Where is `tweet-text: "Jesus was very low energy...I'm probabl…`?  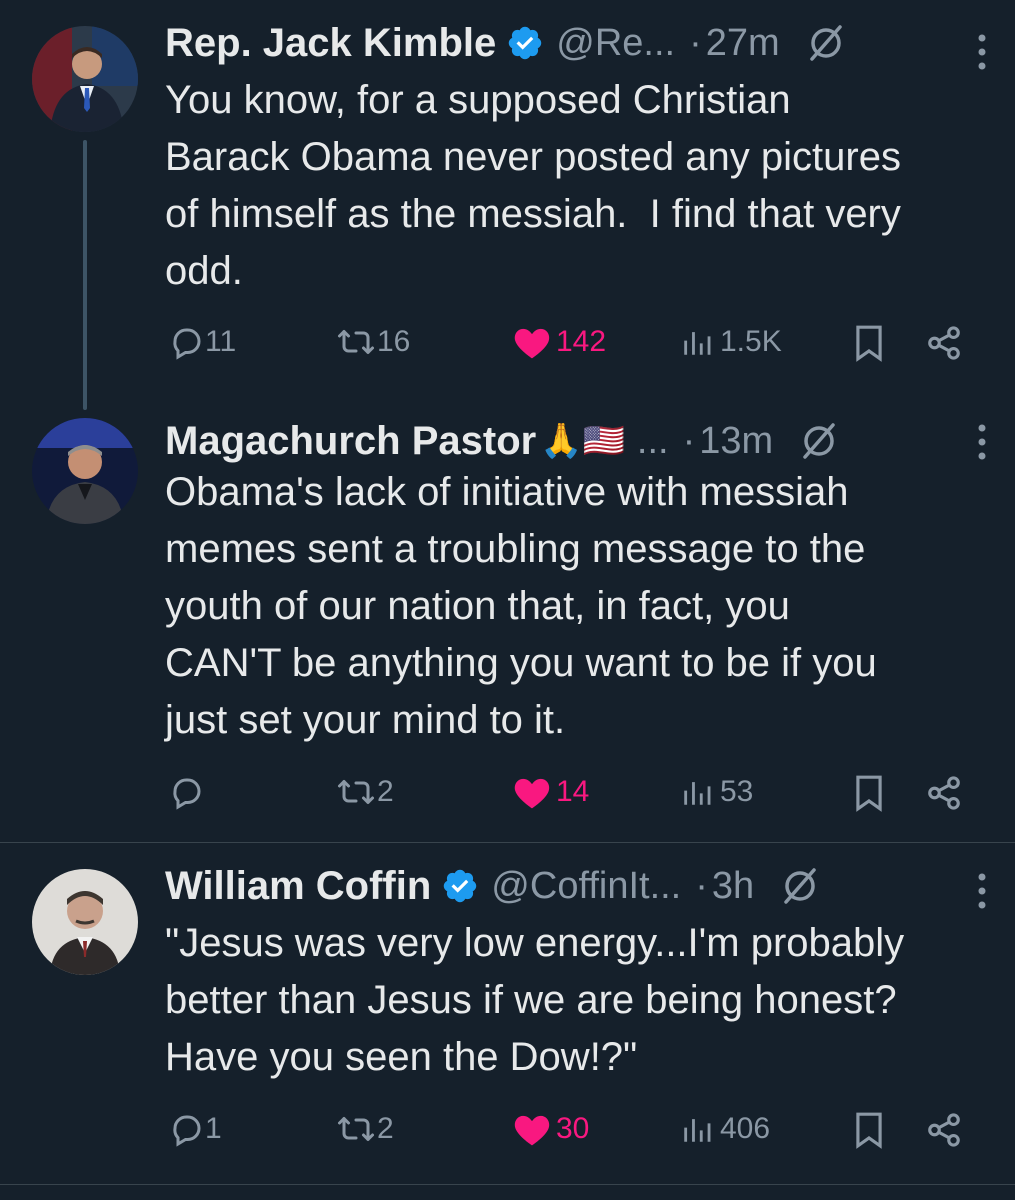 tweet-text: "Jesus was very low energy...I'm probabl… is located at coordinates (535, 1000).